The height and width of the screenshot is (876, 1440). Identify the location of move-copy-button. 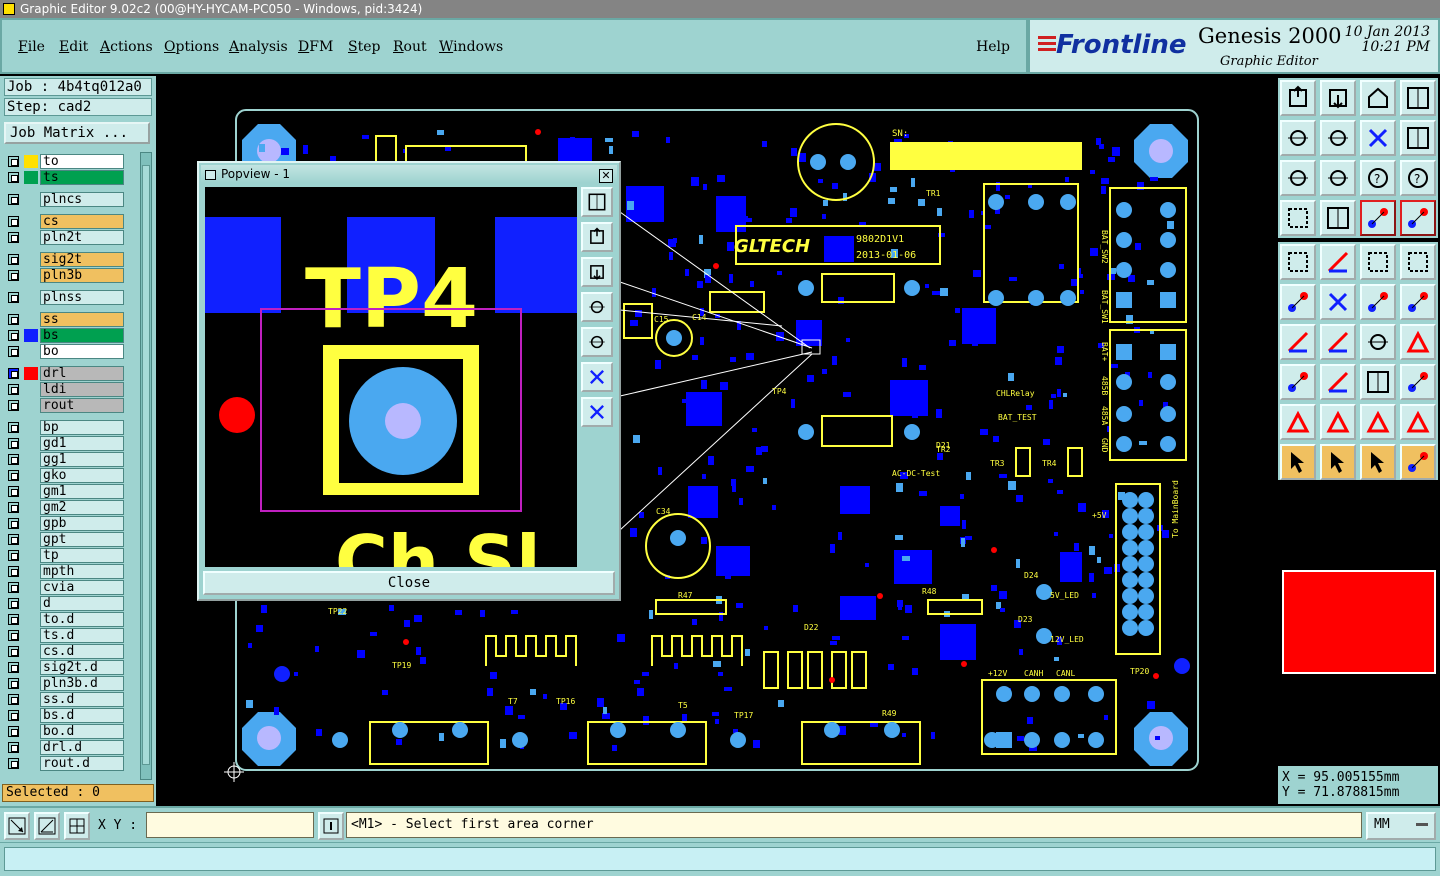
(1418, 302).